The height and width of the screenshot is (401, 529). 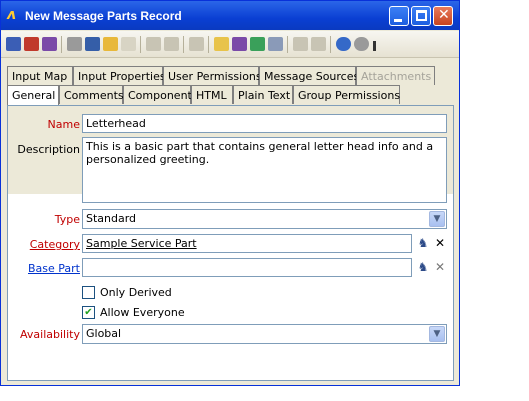 What do you see at coordinates (343, 44) in the screenshot?
I see `help-icon` at bounding box center [343, 44].